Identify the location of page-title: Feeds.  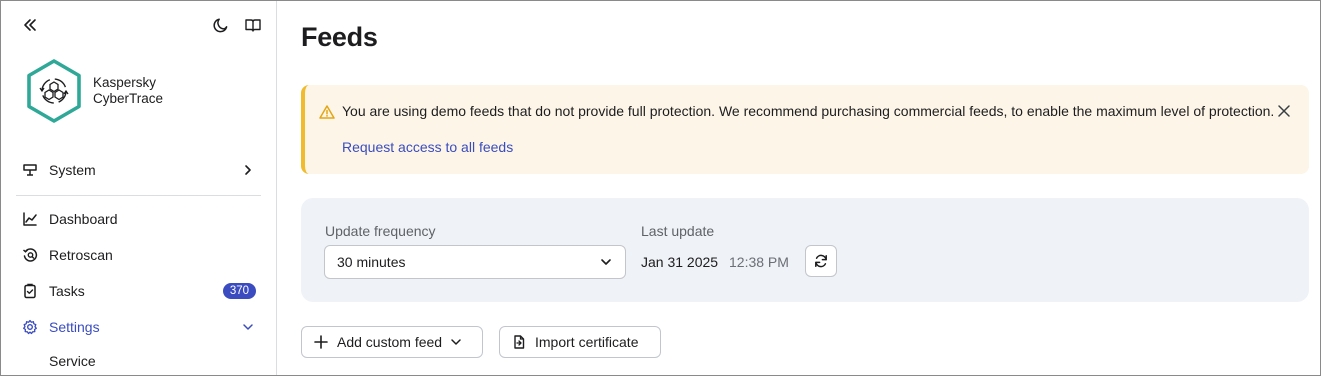
(339, 37).